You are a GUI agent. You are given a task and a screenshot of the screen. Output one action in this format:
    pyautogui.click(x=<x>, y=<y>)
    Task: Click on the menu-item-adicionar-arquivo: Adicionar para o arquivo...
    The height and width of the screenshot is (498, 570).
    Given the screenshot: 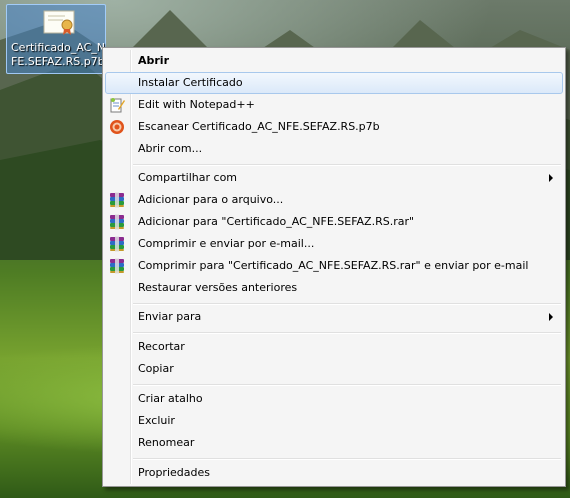 What is the action you would take?
    pyautogui.click(x=334, y=200)
    